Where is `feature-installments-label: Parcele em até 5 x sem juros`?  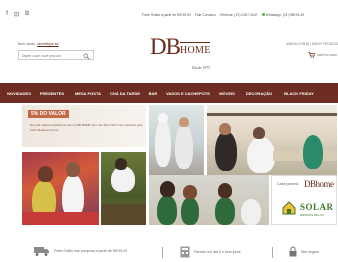 feature-installments-label: Parcele em até 5 x sem juros is located at coordinates (217, 252).